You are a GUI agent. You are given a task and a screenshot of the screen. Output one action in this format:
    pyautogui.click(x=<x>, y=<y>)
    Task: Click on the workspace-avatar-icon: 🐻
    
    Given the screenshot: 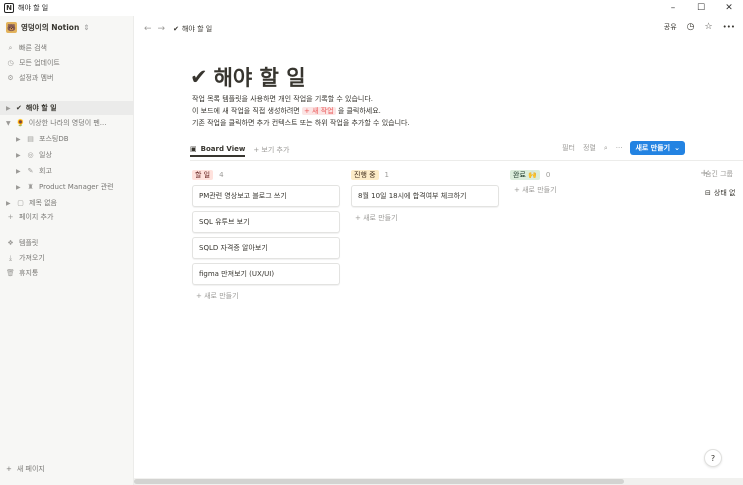 What is the action you would take?
    pyautogui.click(x=11, y=27)
    